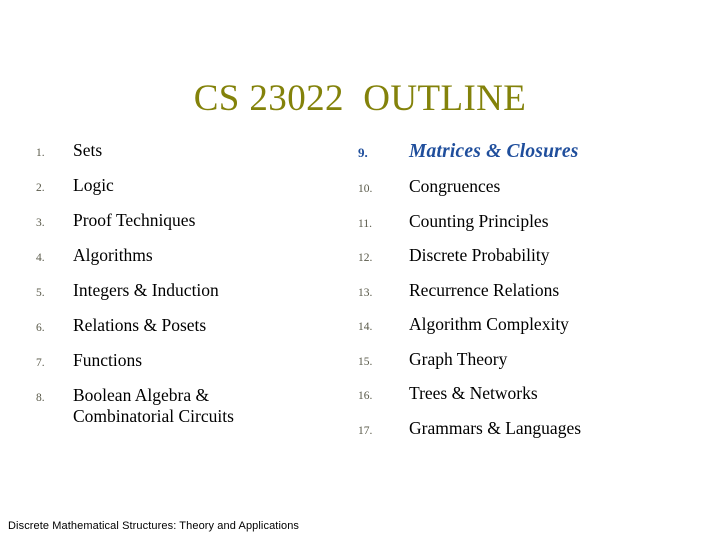 The image size is (720, 540). Describe the element at coordinates (365, 223) in the screenshot. I see `outline-item-number: 11.` at that location.